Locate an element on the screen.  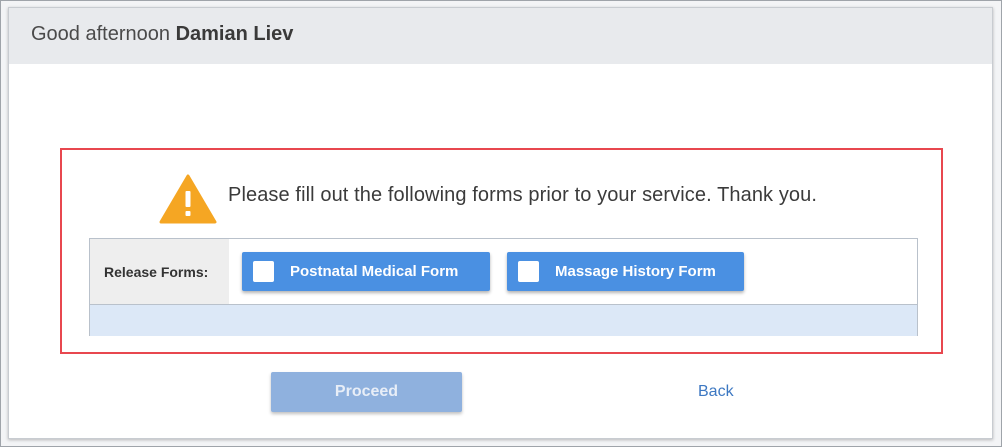
postnatal-medical-form-button: Postnatal Medical Form is located at coordinates (366, 271).